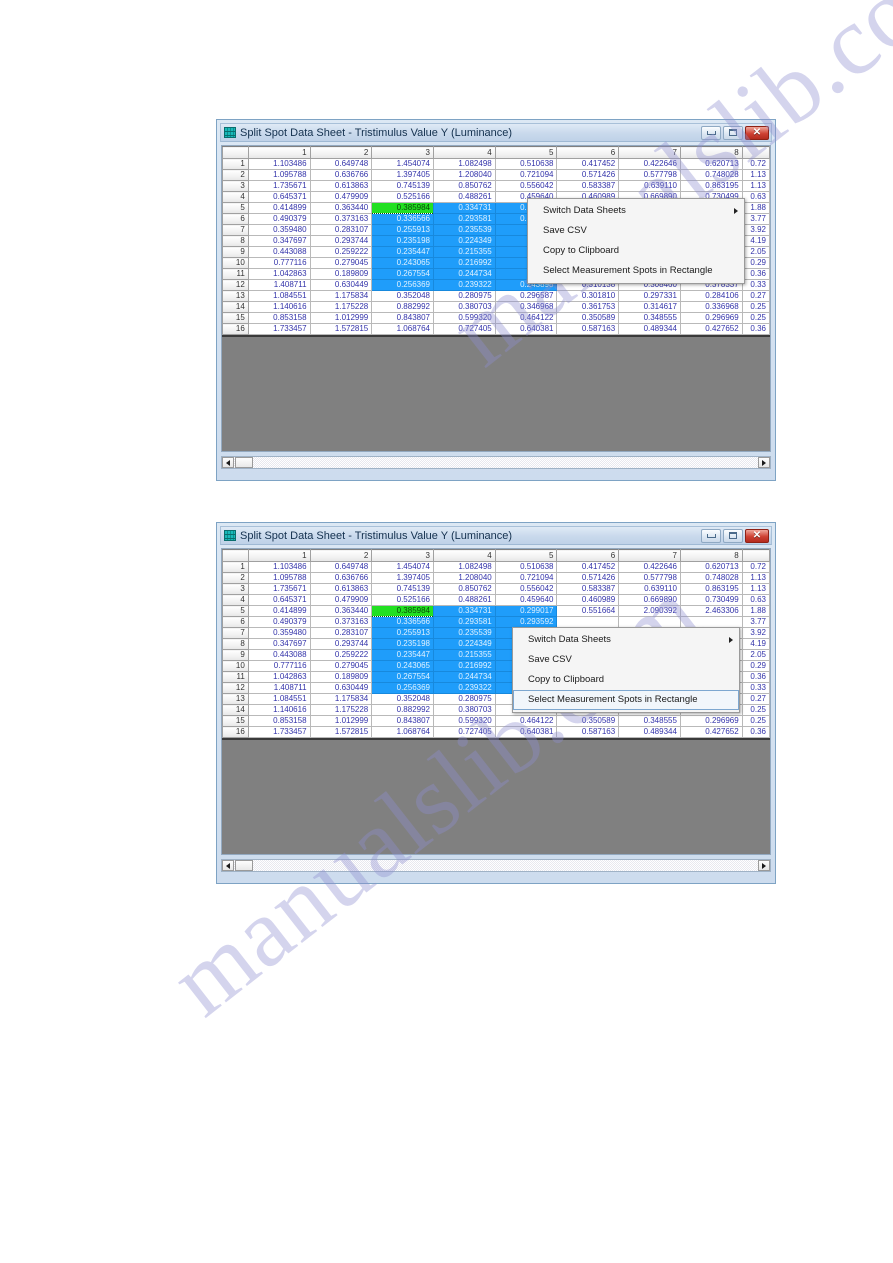  Describe the element at coordinates (402, 208) in the screenshot. I see `cell-r5-c3: 0.385984` at that location.